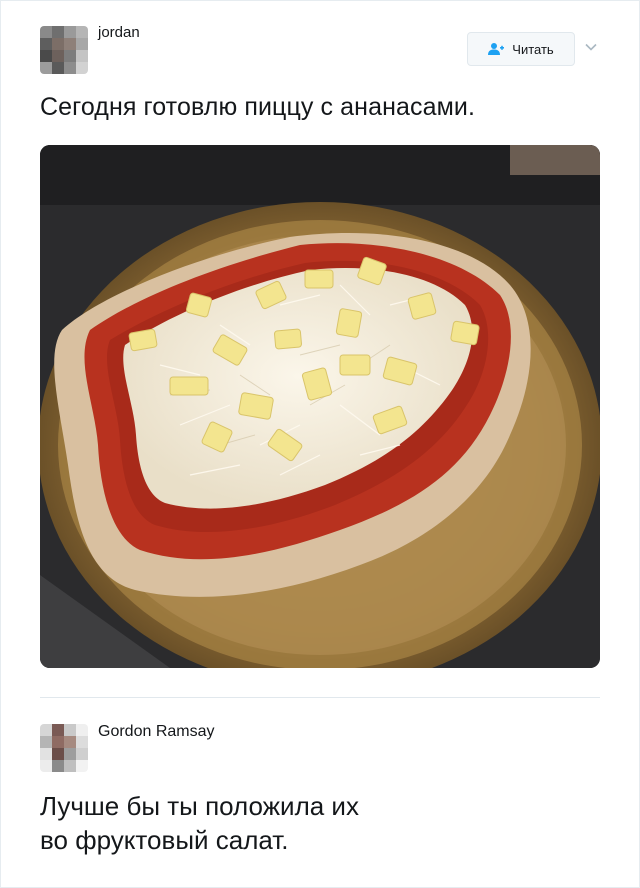  What do you see at coordinates (496, 49) in the screenshot?
I see `add-user-icon` at bounding box center [496, 49].